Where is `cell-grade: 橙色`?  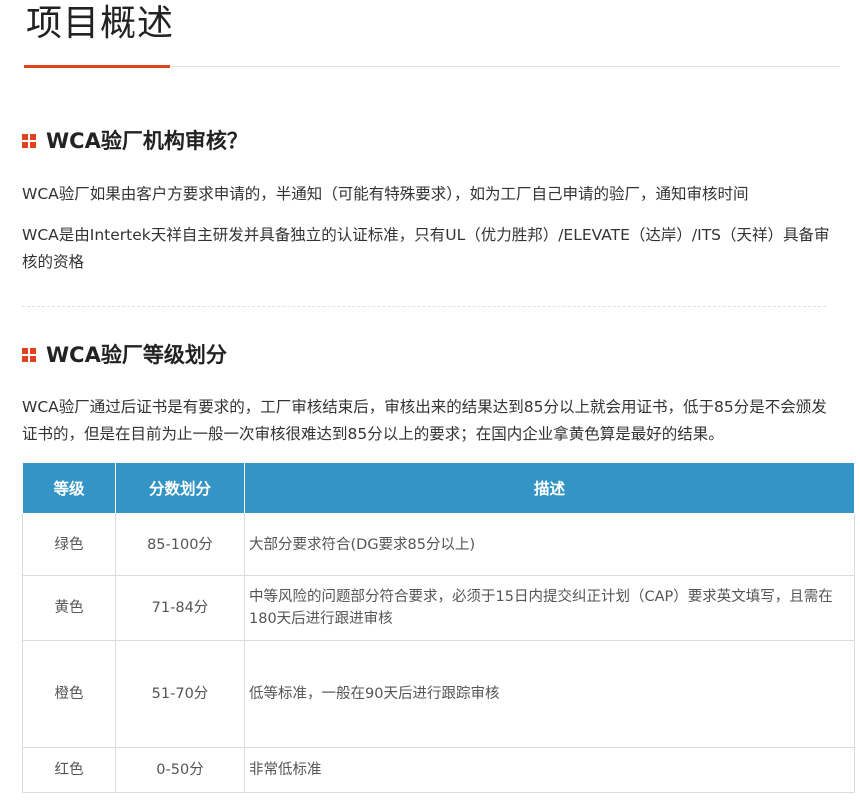 cell-grade: 橙色 is located at coordinates (69, 694).